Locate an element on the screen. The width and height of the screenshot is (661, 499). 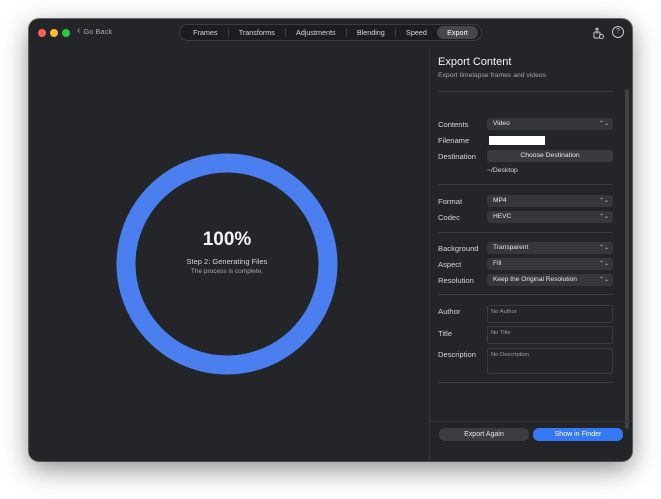
share-export-icon is located at coordinates (598, 32).